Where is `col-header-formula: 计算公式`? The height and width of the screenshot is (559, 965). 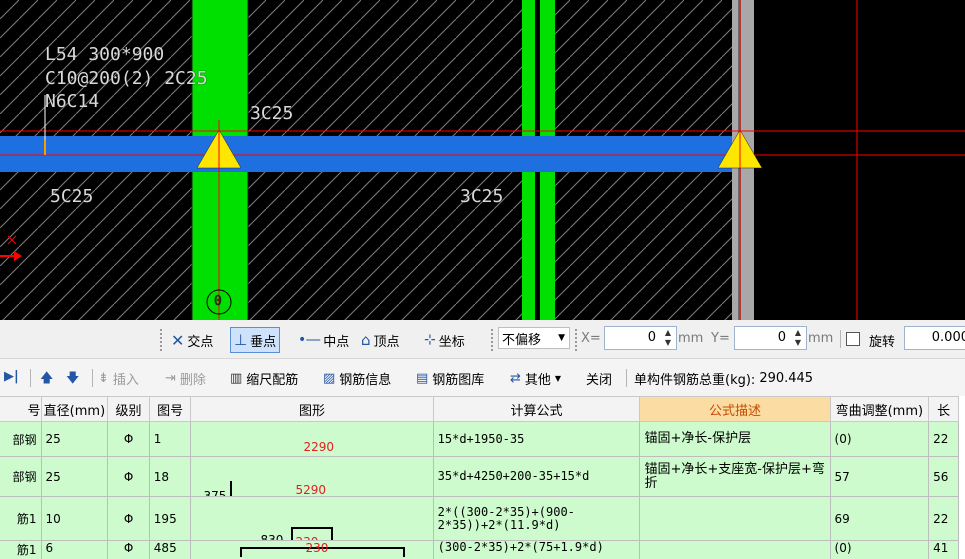
col-header-formula: 计算公式 is located at coordinates (536, 409).